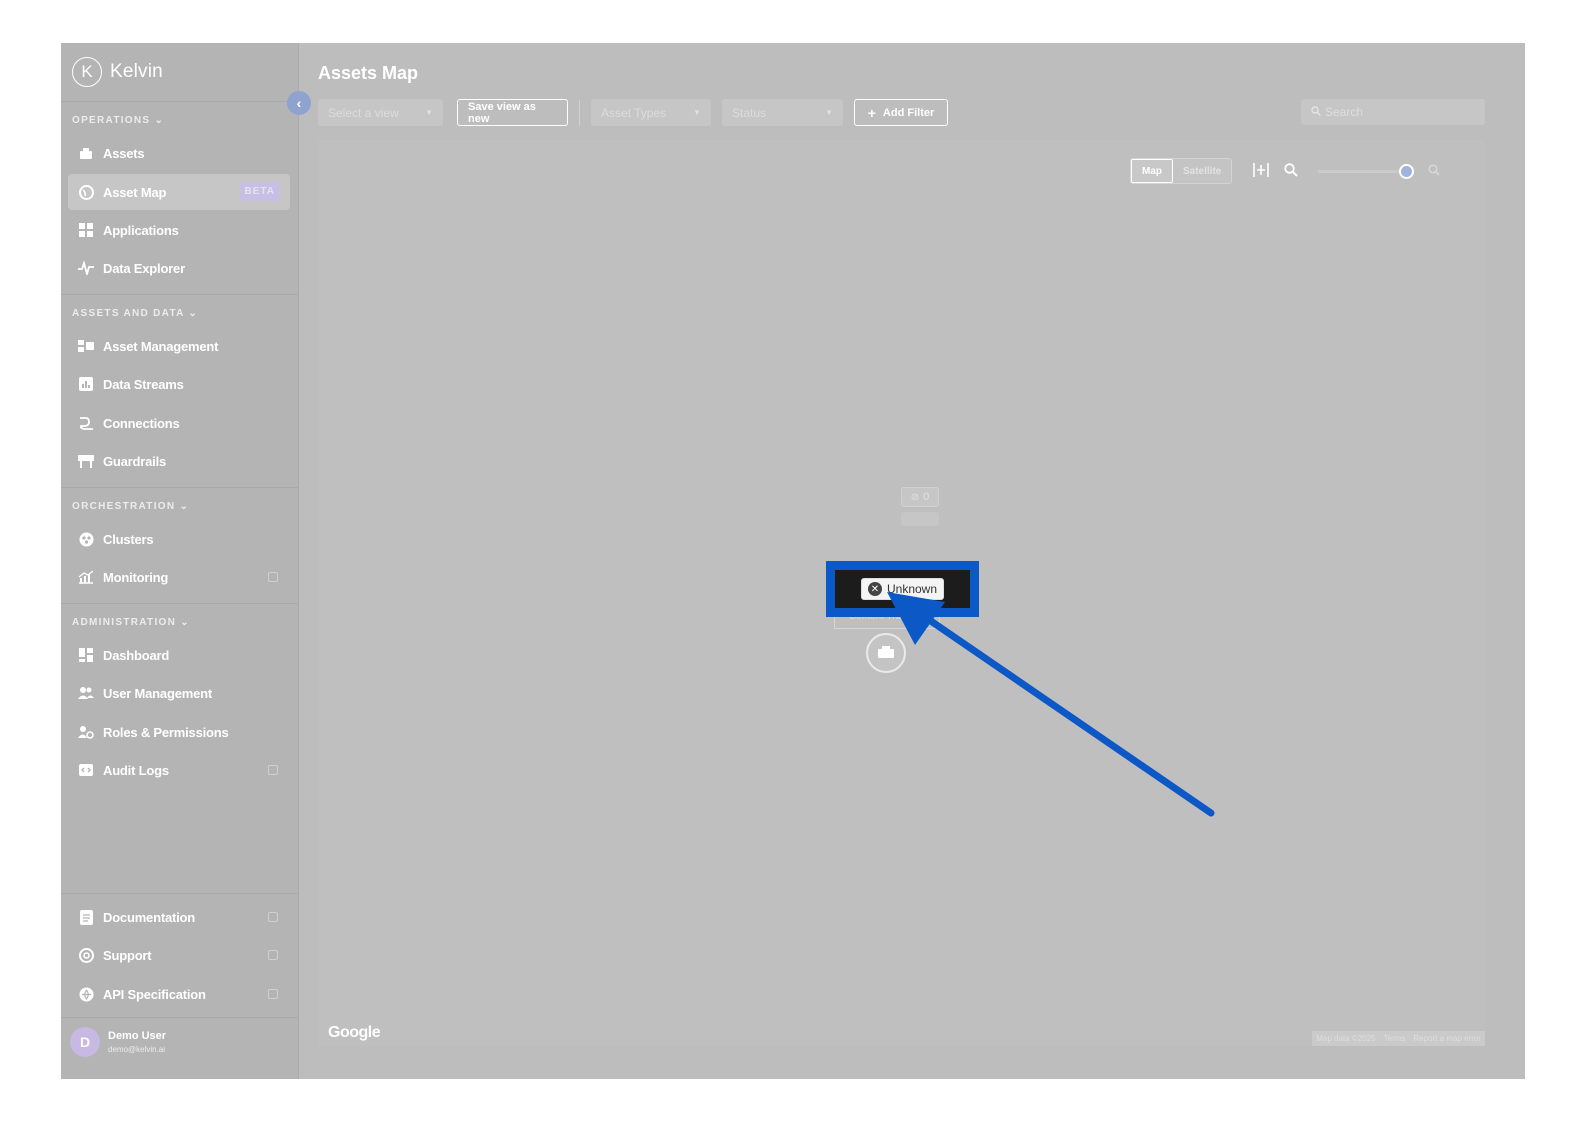  What do you see at coordinates (136, 71) in the screenshot?
I see `brand-name: Kelvin` at bounding box center [136, 71].